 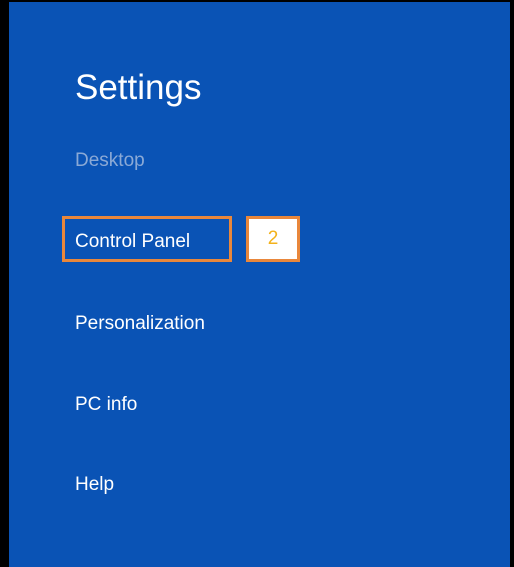 What do you see at coordinates (140, 324) in the screenshot?
I see `menu-item-personalization: Personalization` at bounding box center [140, 324].